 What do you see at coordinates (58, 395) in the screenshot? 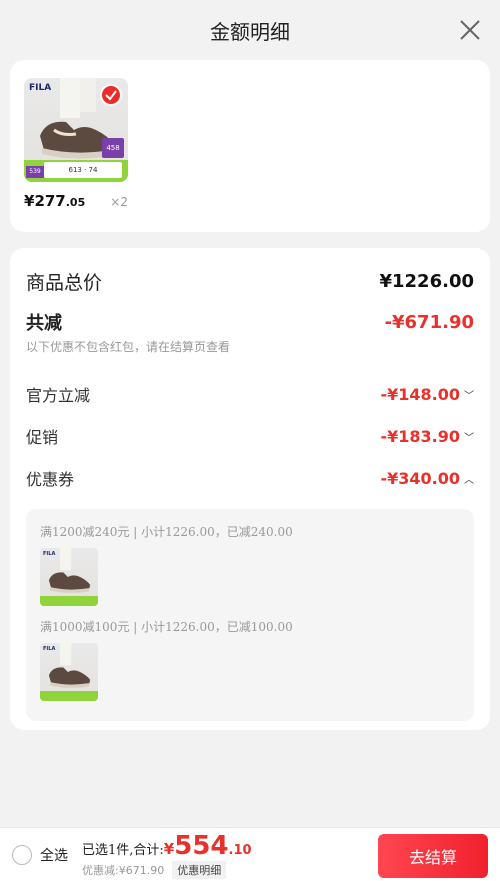
I see `discount-label: 官方立减` at bounding box center [58, 395].